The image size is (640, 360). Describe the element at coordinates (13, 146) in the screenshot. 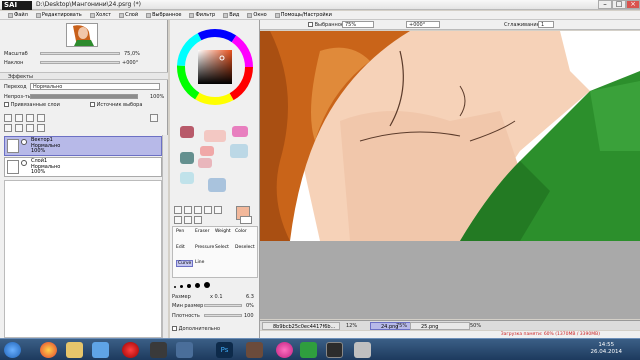

I see `layer-thumbnail` at that location.